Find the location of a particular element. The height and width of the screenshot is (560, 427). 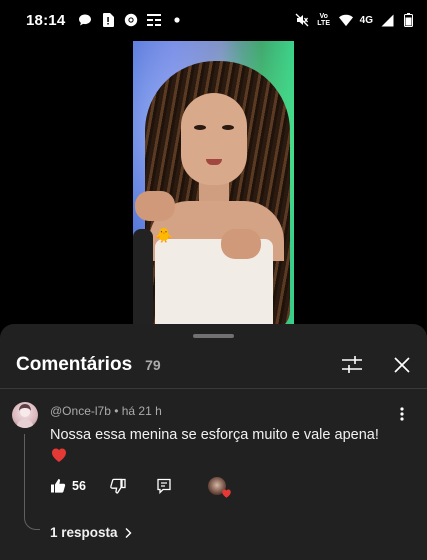

news-icon is located at coordinates (154, 20).